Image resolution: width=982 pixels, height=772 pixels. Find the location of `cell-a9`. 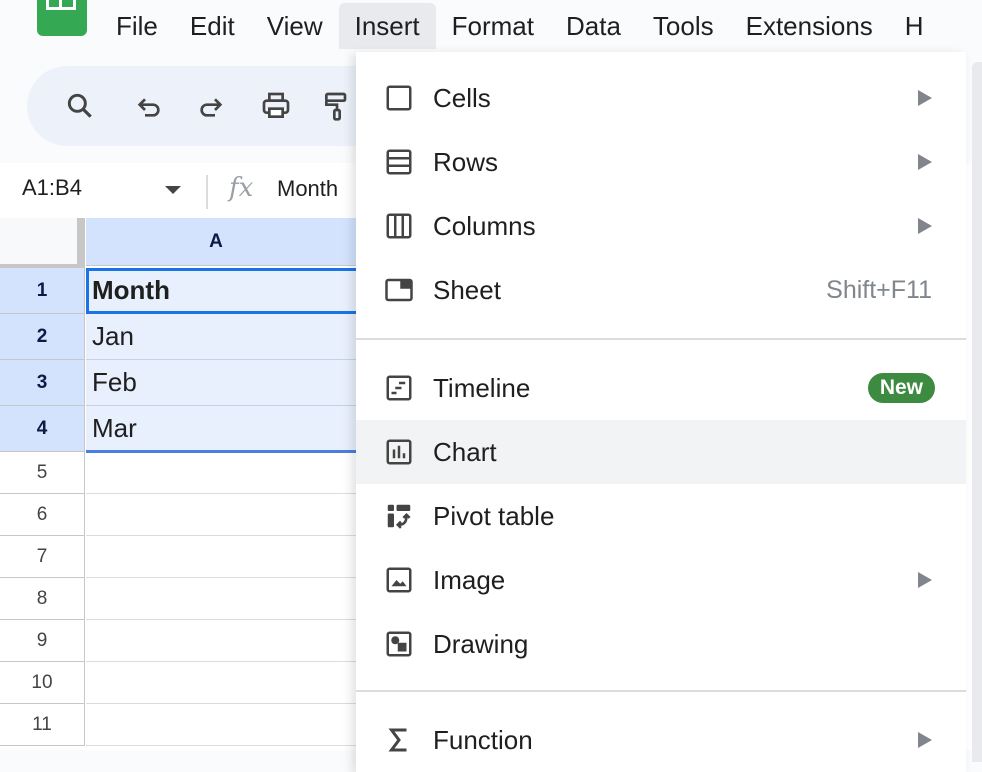

cell-a9 is located at coordinates (236, 641).